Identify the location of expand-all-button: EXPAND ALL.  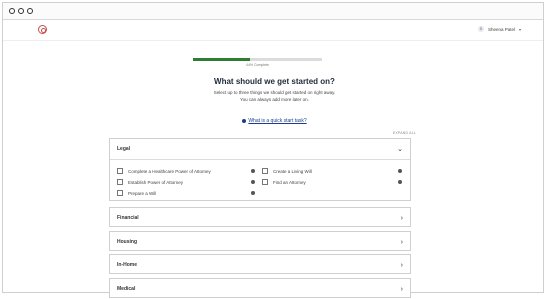
(404, 133).